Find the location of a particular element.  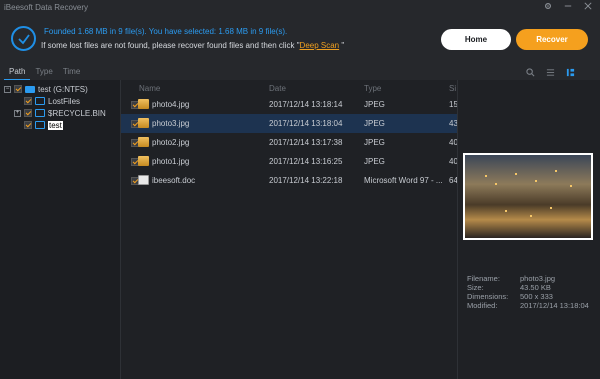

column-header-name: Name is located at coordinates (149, 88).